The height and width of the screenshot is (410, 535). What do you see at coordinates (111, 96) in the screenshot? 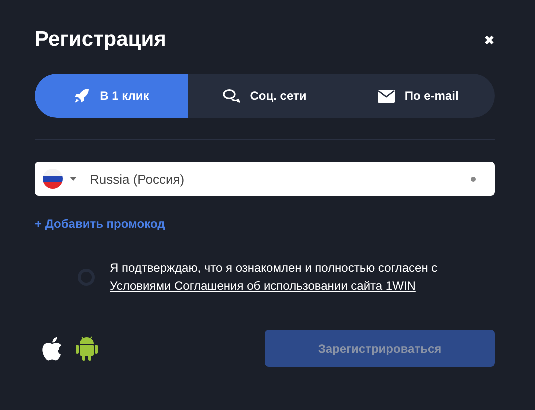
I see `tab: В 1 клик` at bounding box center [111, 96].